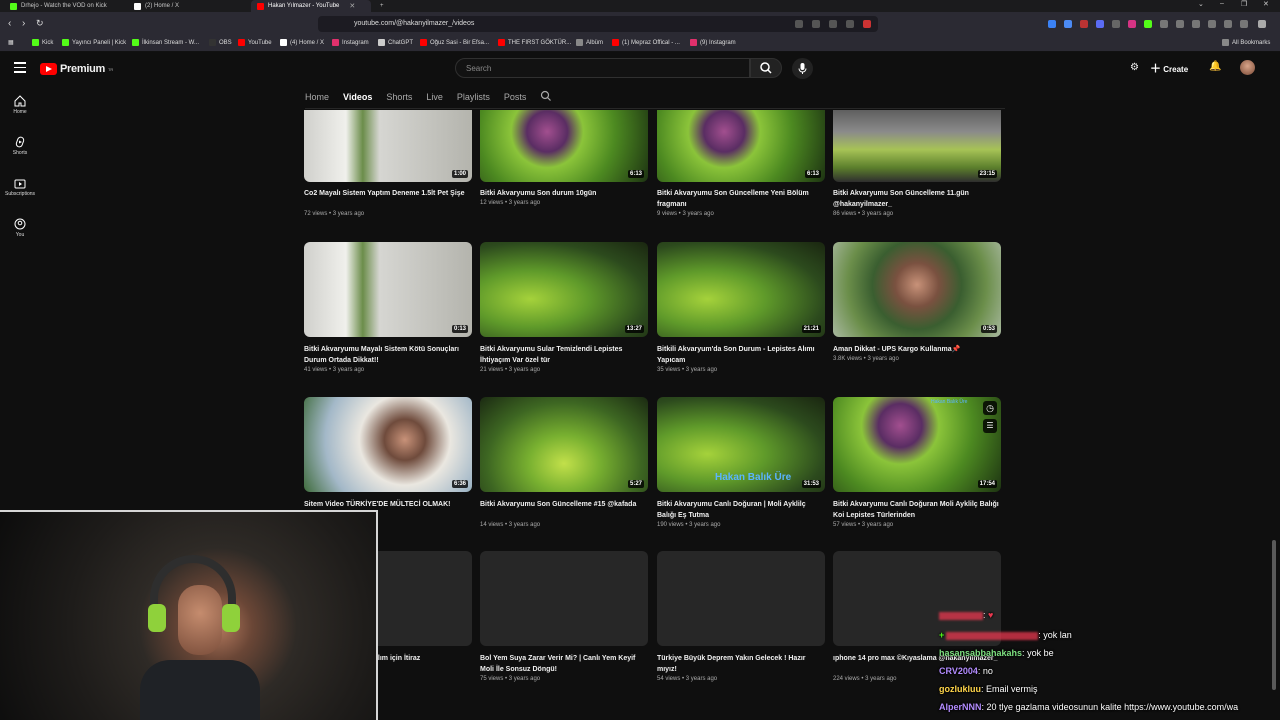  Describe the element at coordinates (11, 42) in the screenshot. I see `apps-icon: ▦` at that location.